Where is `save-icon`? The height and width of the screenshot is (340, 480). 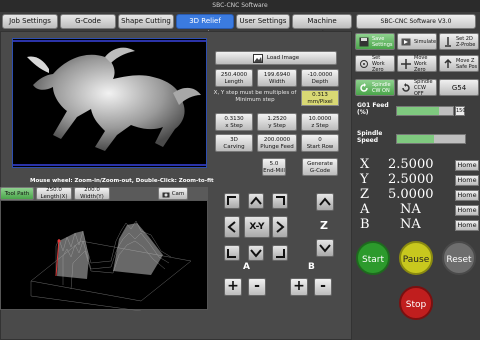 save-icon is located at coordinates (364, 41).